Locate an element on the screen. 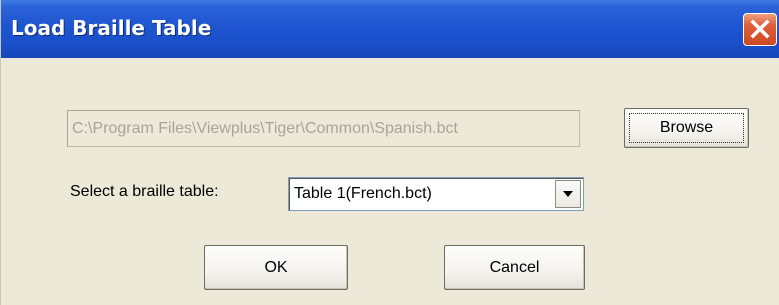 The width and height of the screenshot is (779, 305). browse-button: Browse is located at coordinates (686, 128).